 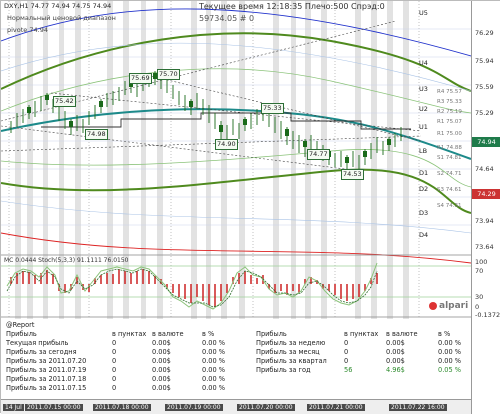 I want to click on server-time-line: Текущее время 12:18:35 Плечо:500 Спрэд:0, so click(x=292, y=6).